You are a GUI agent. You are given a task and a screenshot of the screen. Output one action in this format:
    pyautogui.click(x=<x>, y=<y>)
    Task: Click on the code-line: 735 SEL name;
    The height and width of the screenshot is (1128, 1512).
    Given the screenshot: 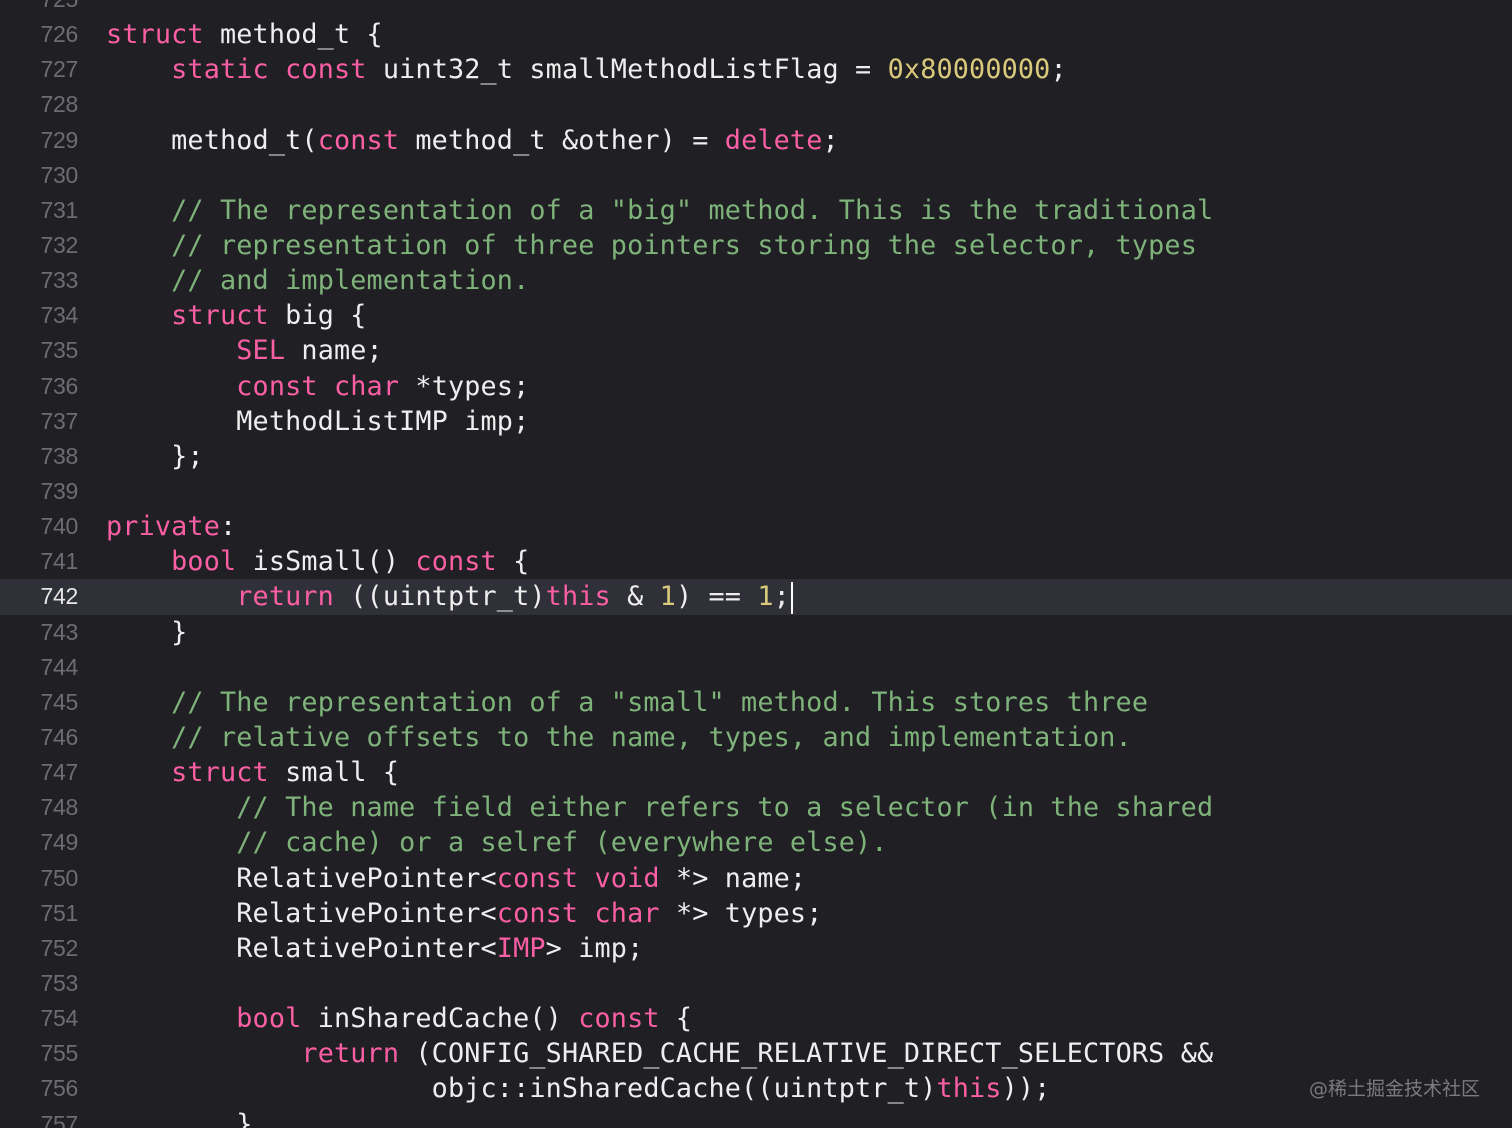 What is the action you would take?
    pyautogui.click(x=756, y=350)
    